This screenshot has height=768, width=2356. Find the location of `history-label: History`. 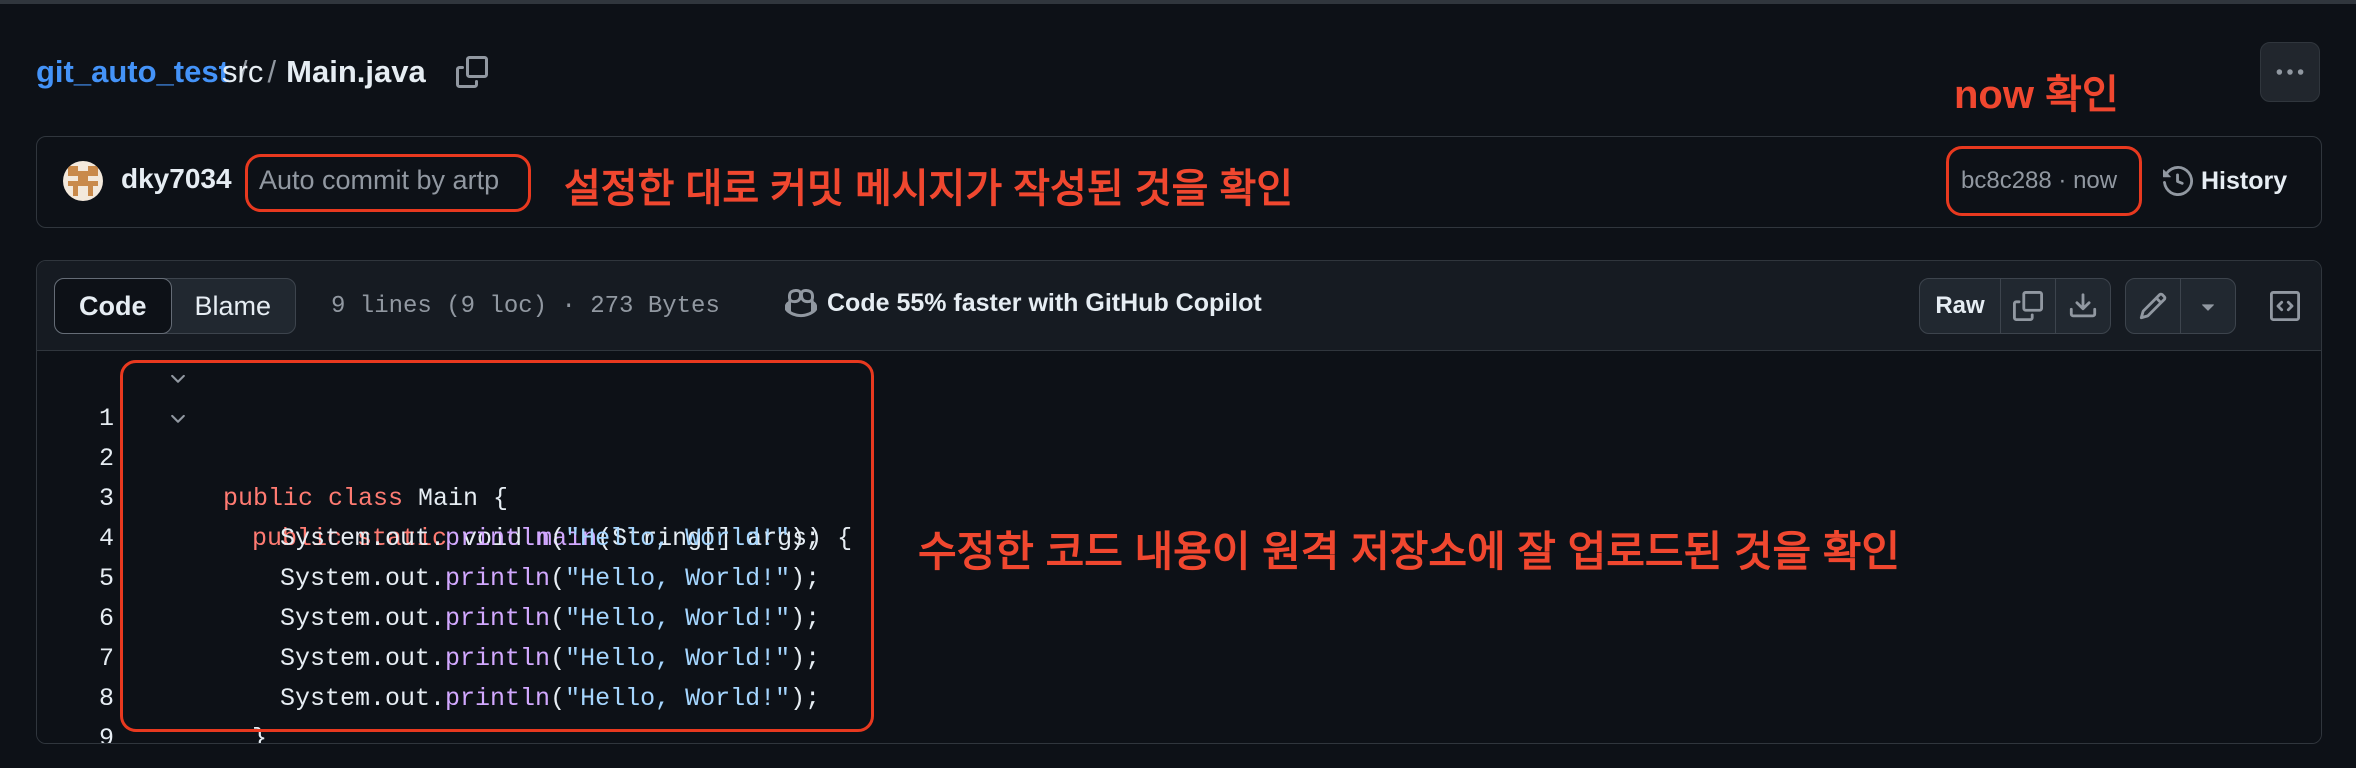

history-label: History is located at coordinates (2244, 180).